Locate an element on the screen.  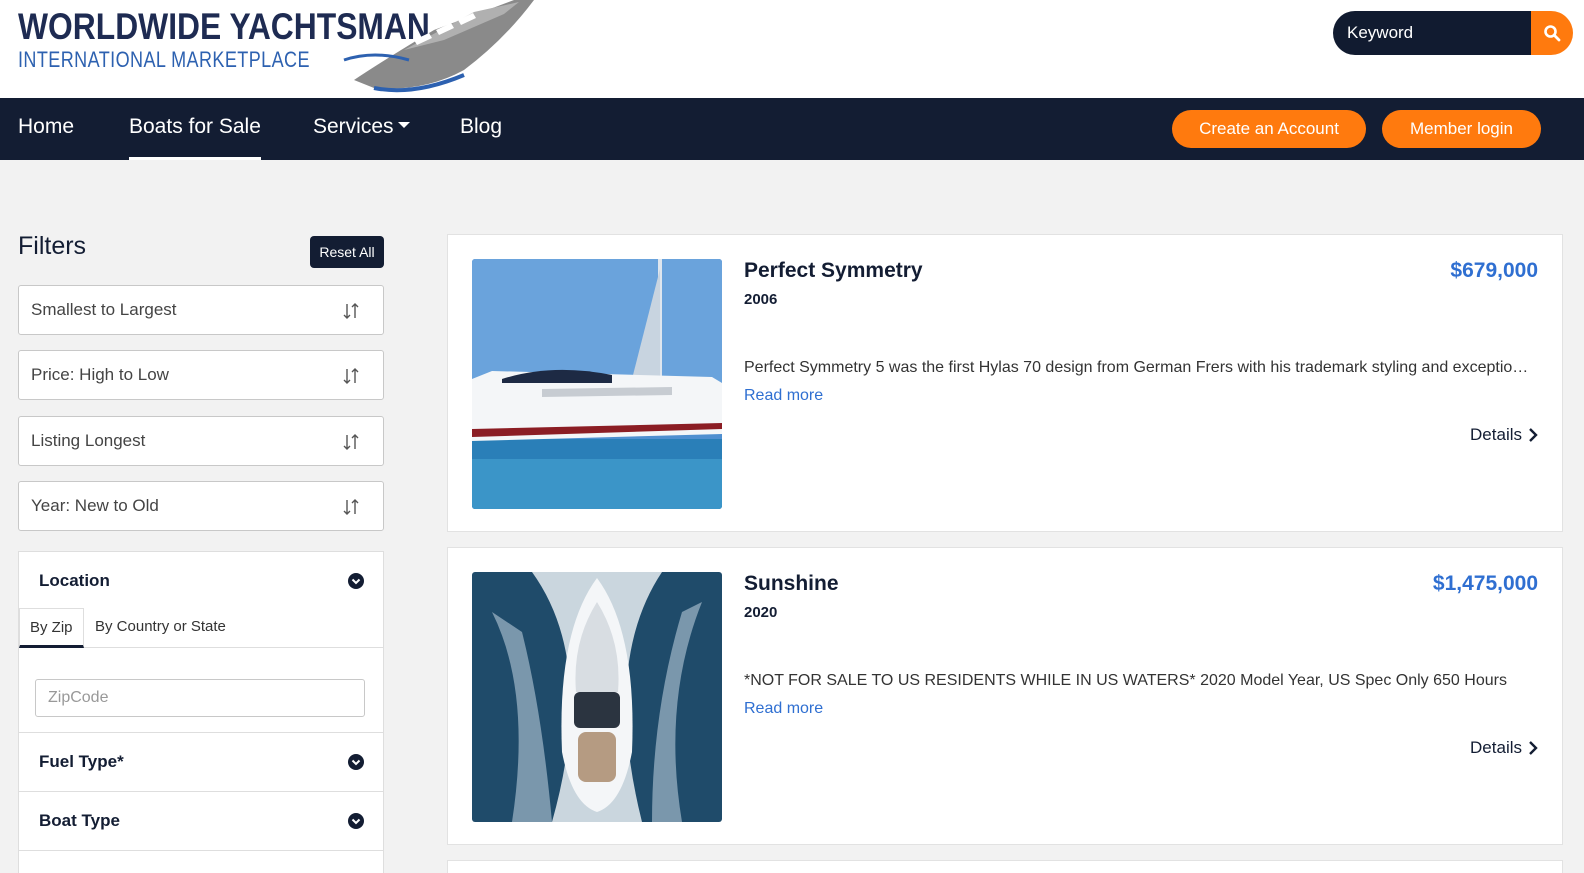
member-login-button: Member login is located at coordinates (1461, 129).